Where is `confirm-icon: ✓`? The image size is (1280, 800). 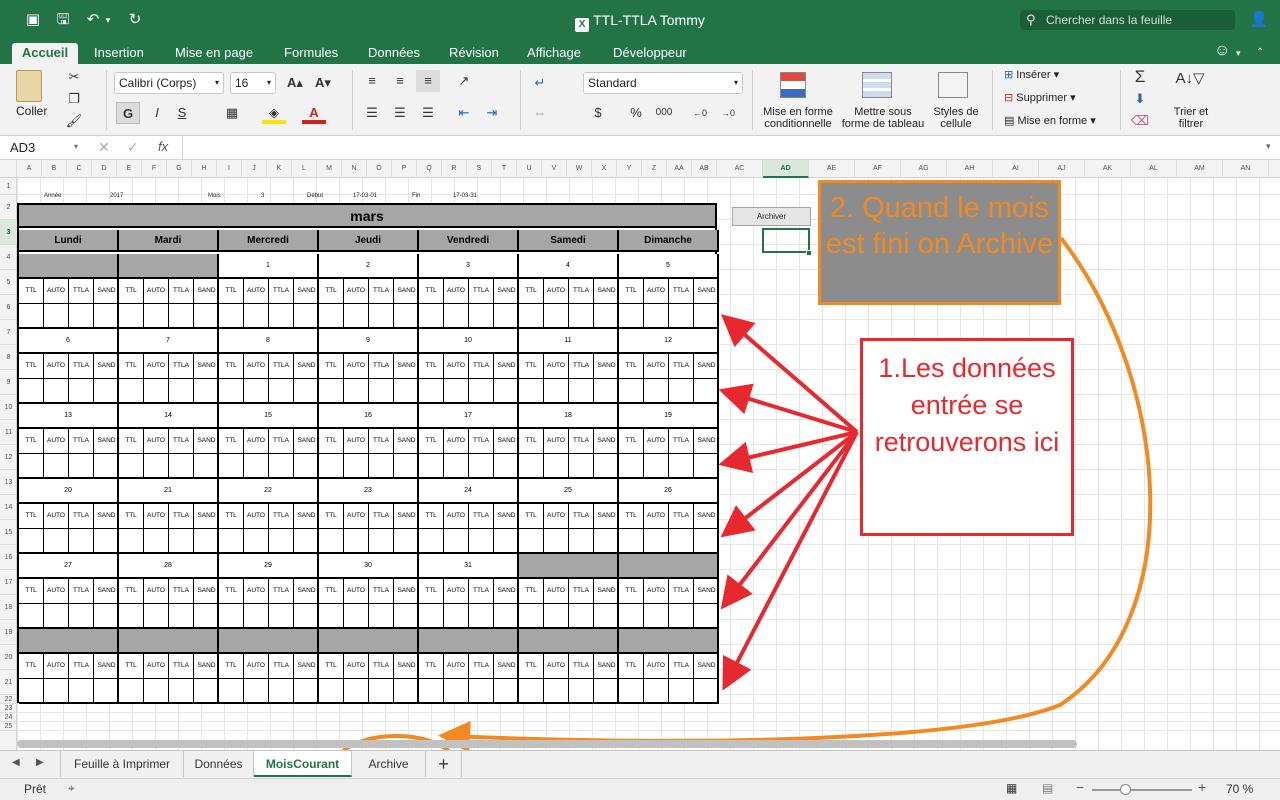
confirm-icon: ✓ is located at coordinates (133, 147).